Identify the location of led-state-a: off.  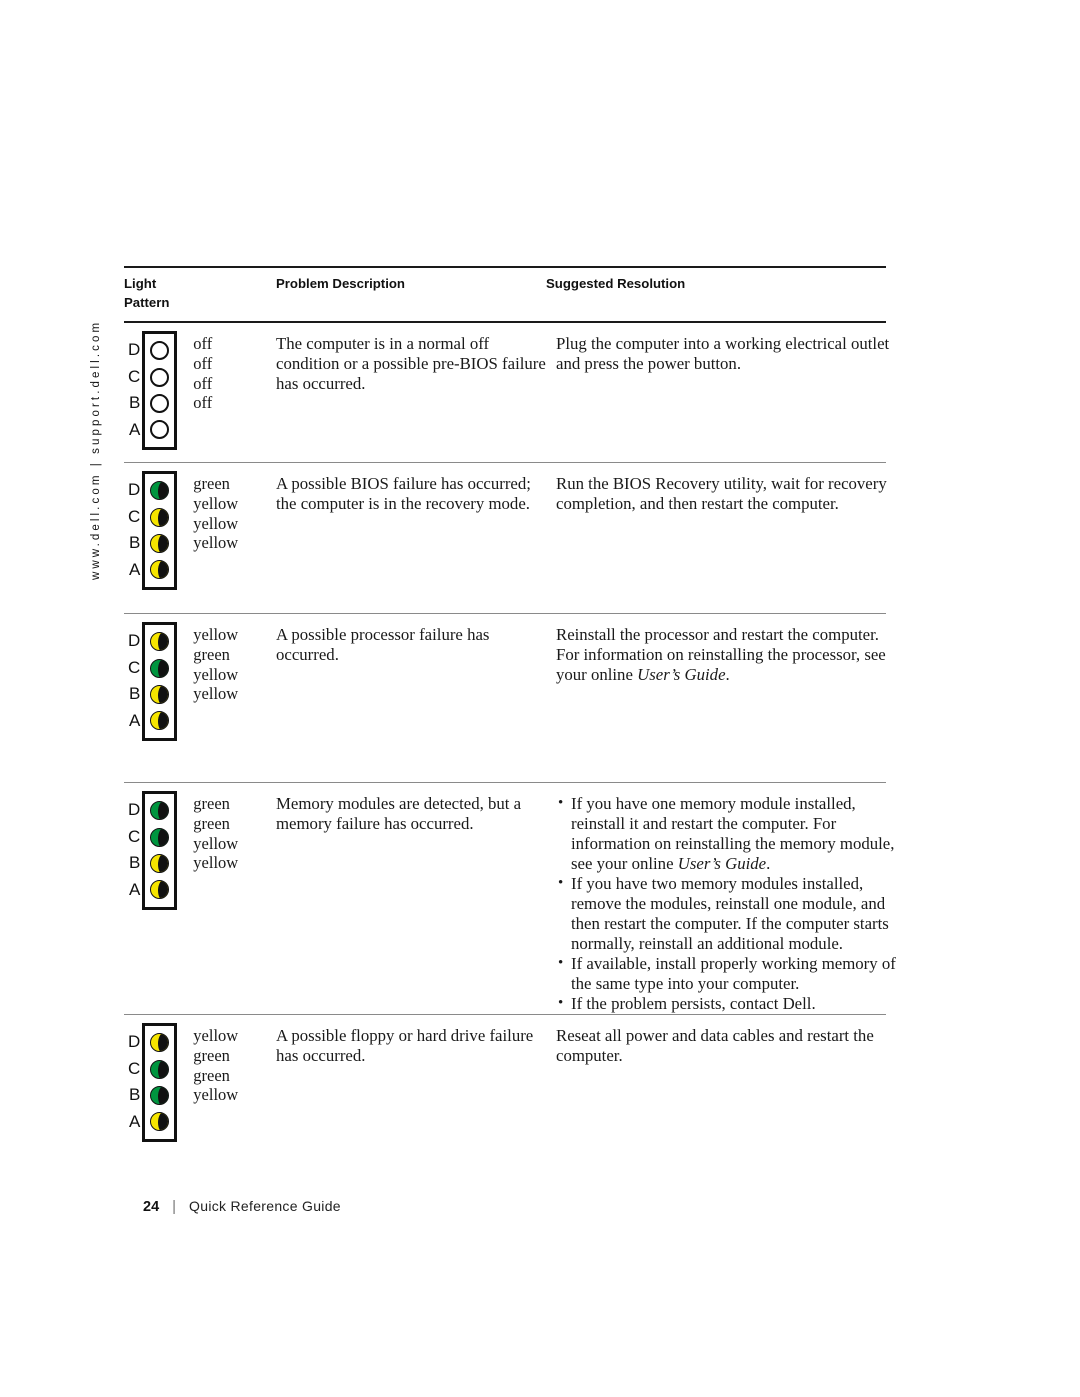
(203, 403).